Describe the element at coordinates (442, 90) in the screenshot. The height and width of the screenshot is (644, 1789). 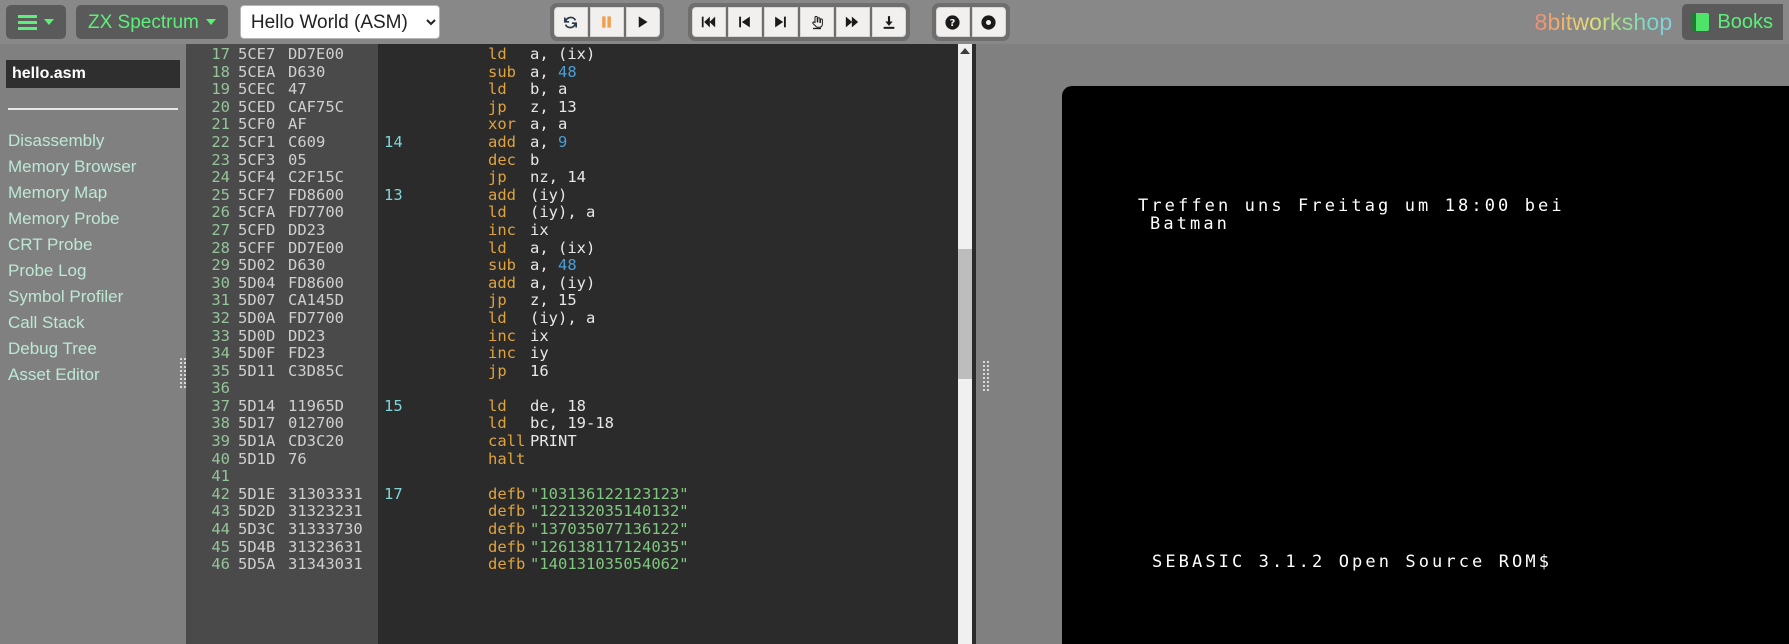
I see `code-line: 19 5CEC 47 ld b, a` at that location.